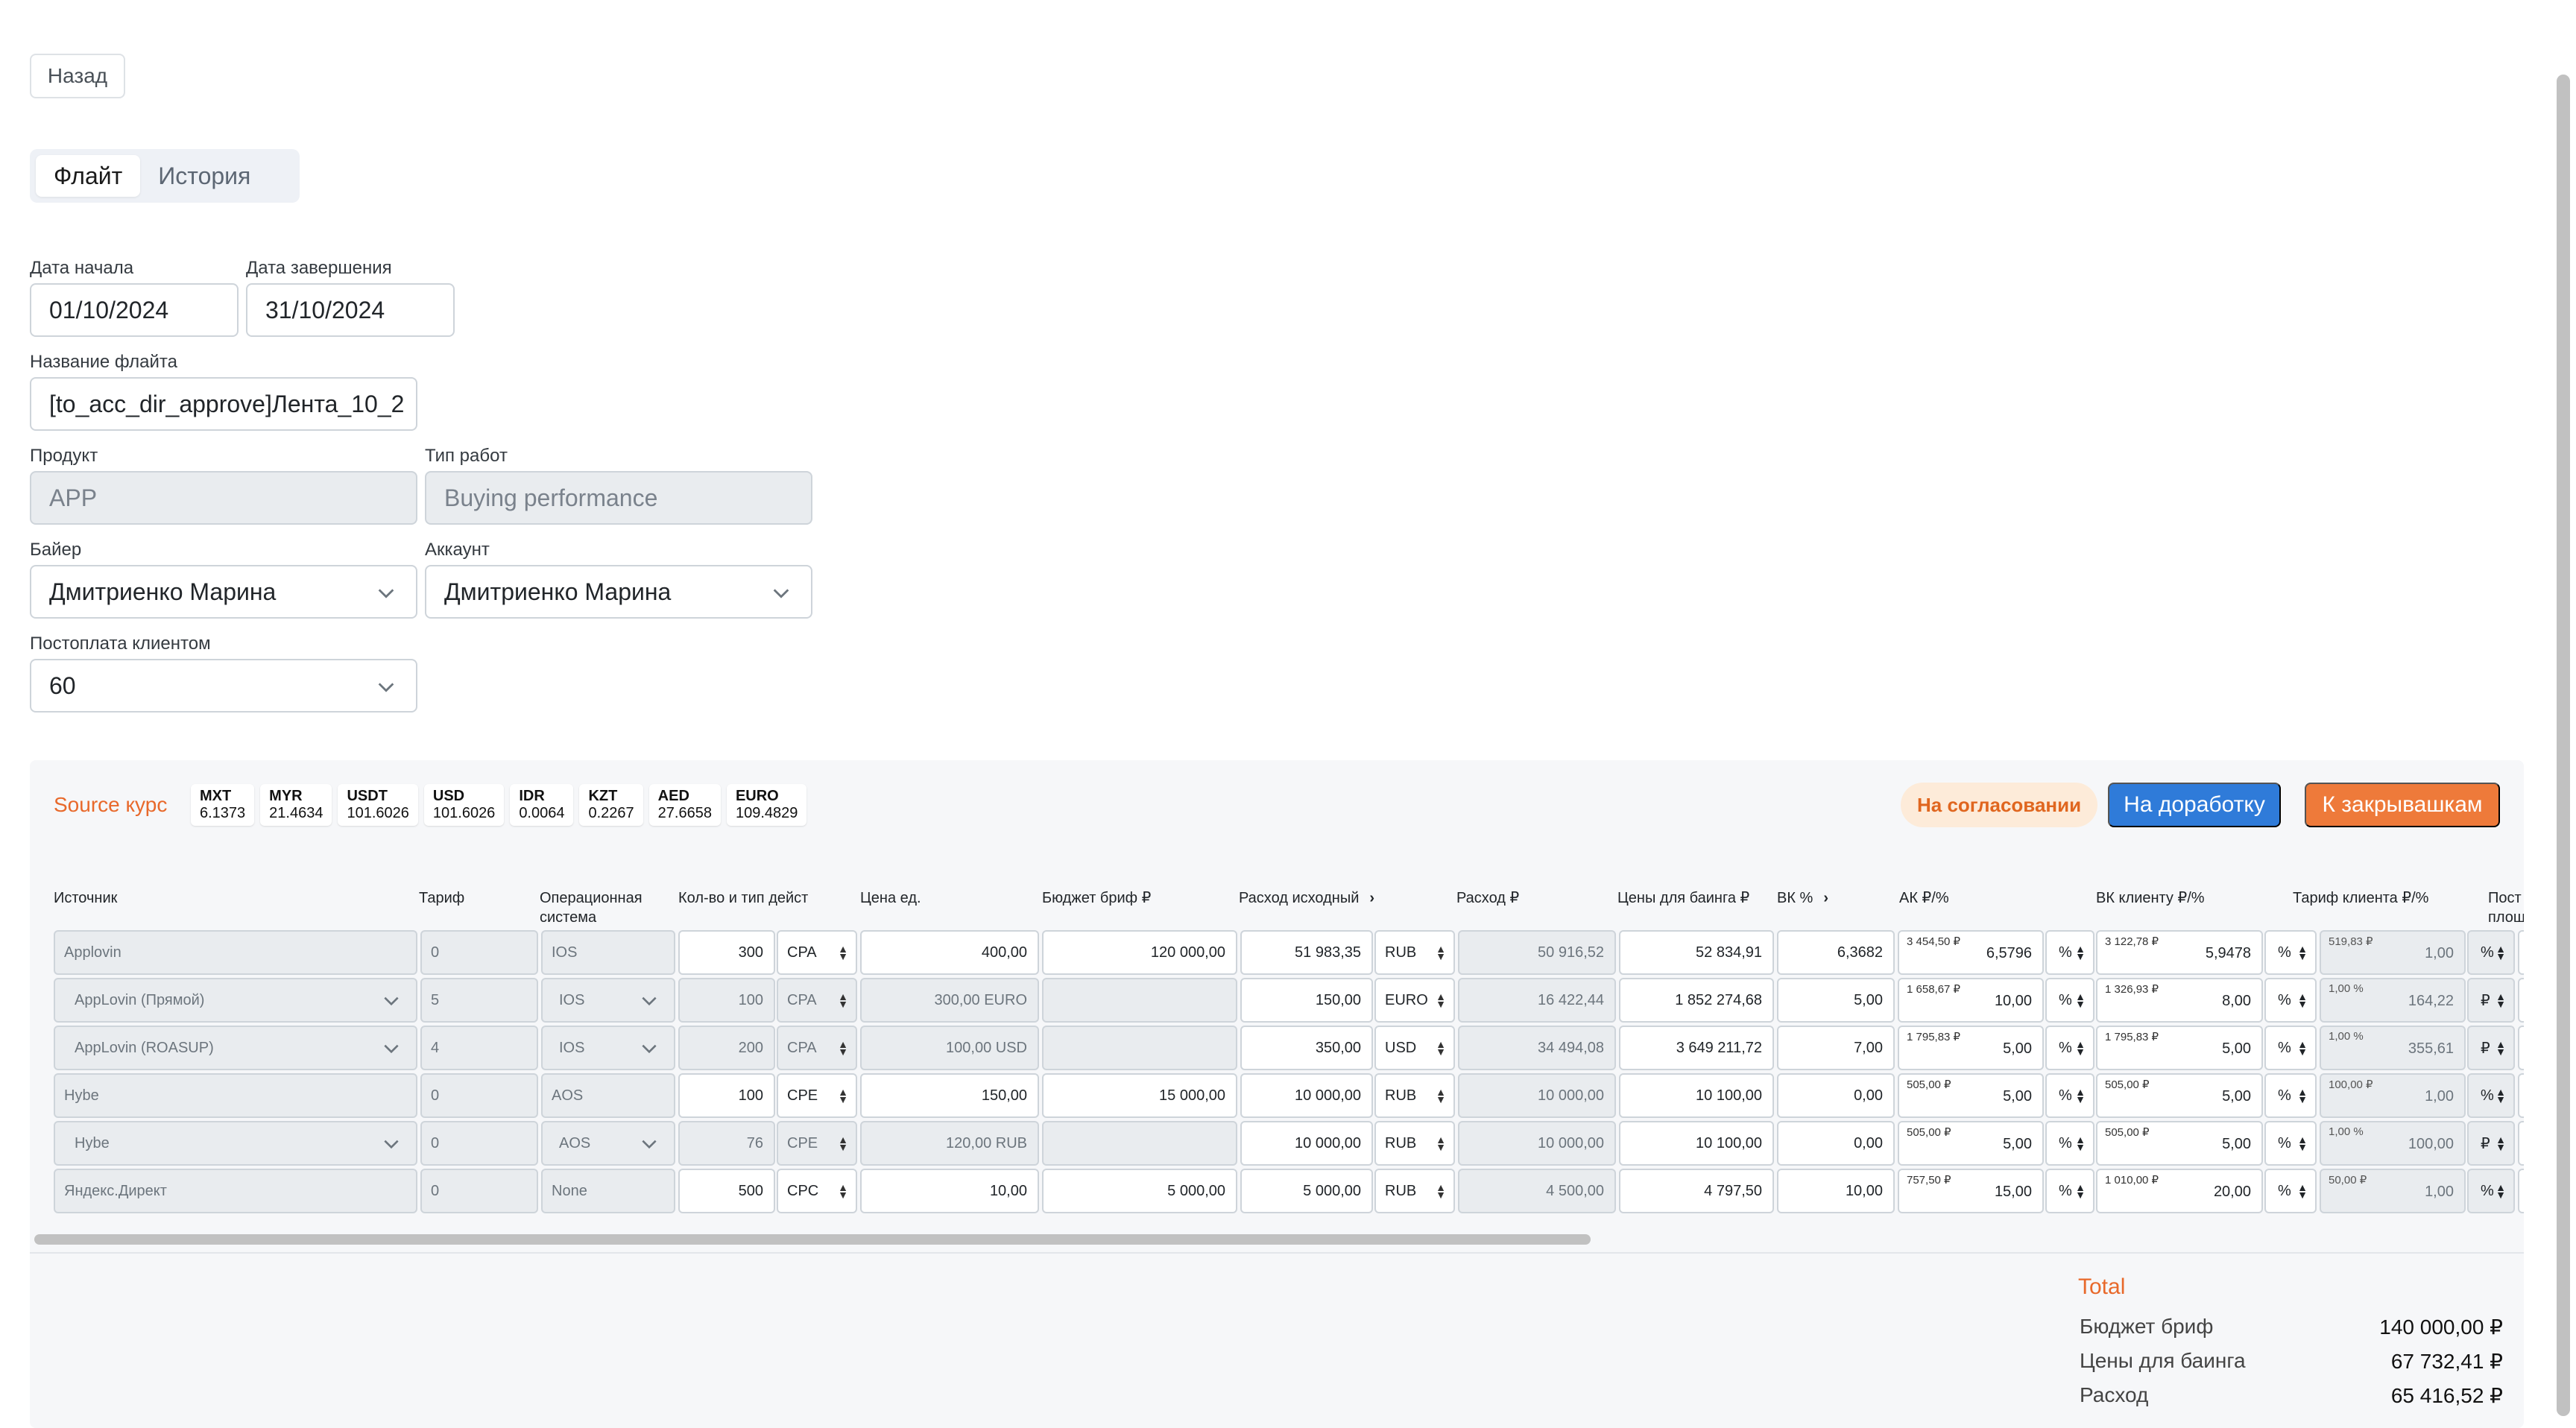 This screenshot has height=1428, width=2576. What do you see at coordinates (817, 1095) in the screenshot?
I see `action-type-select: CPE ▲ ▼` at bounding box center [817, 1095].